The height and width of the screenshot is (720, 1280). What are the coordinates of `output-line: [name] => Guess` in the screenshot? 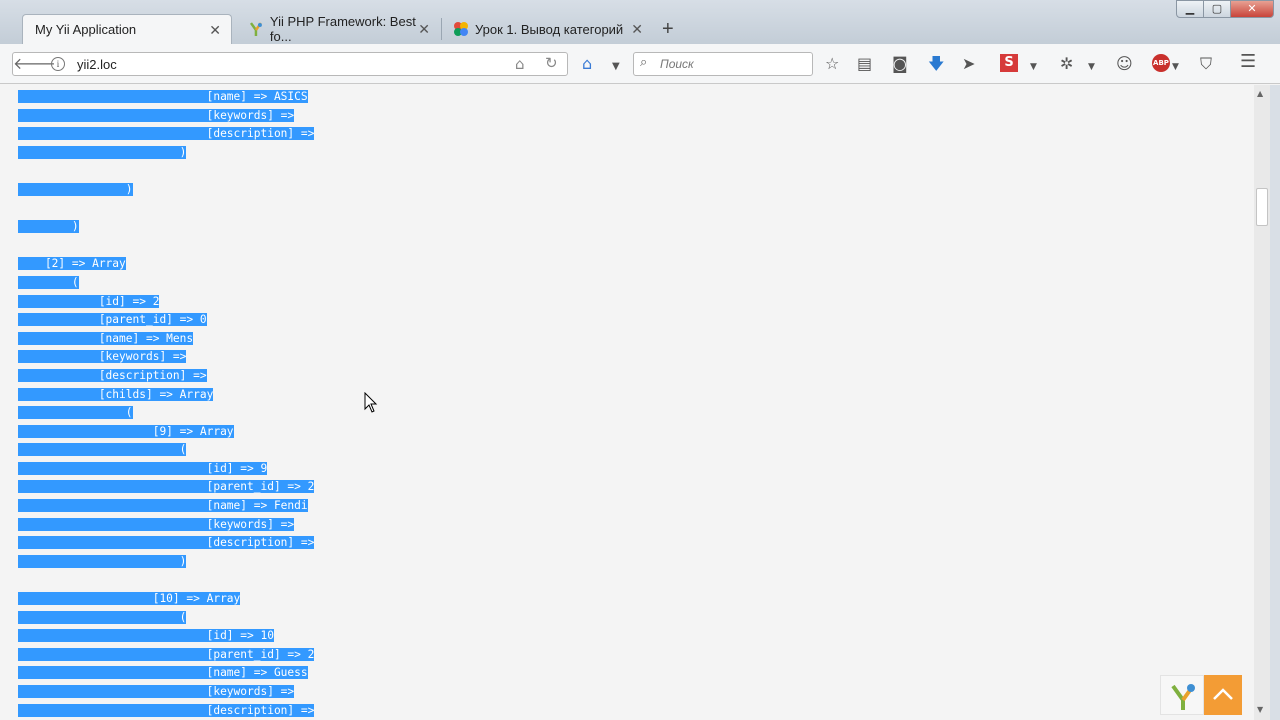 It's located at (166, 673).